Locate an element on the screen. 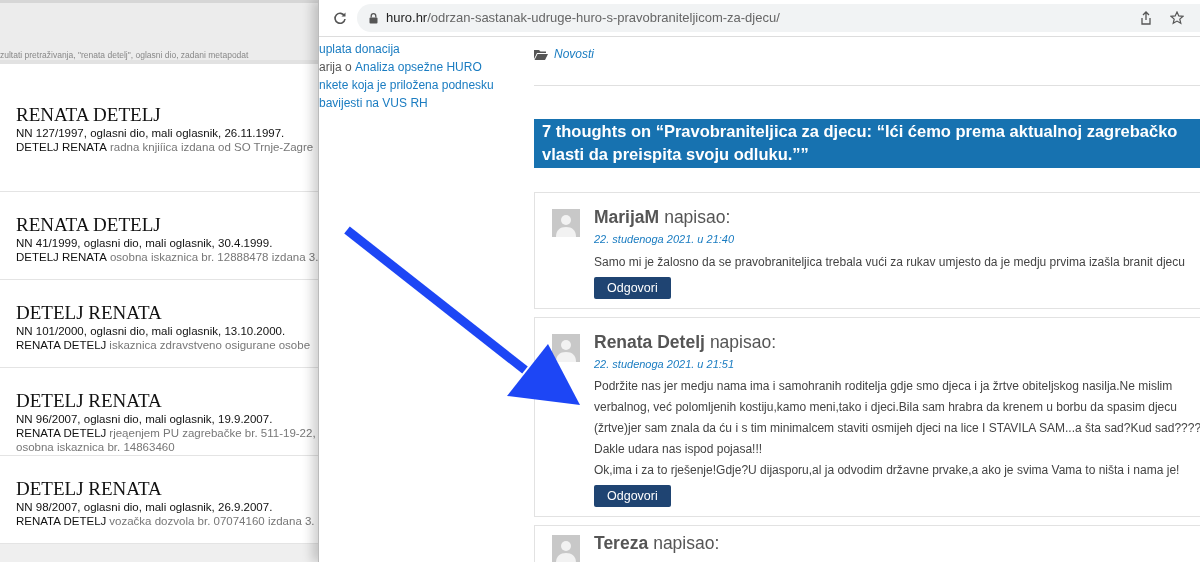  folder-icon is located at coordinates (541, 54).